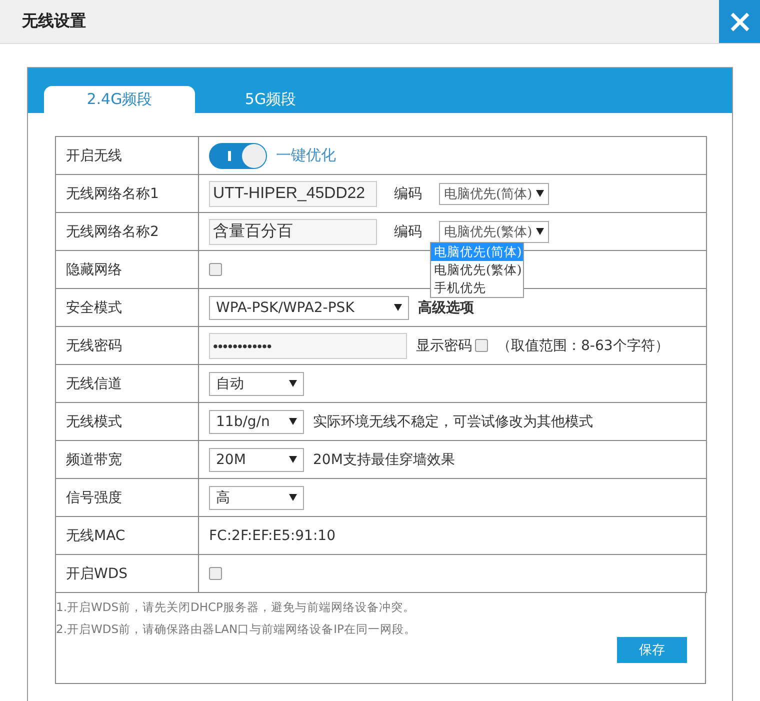  Describe the element at coordinates (293, 231) in the screenshot. I see `ssid-field: 含量百分百` at that location.